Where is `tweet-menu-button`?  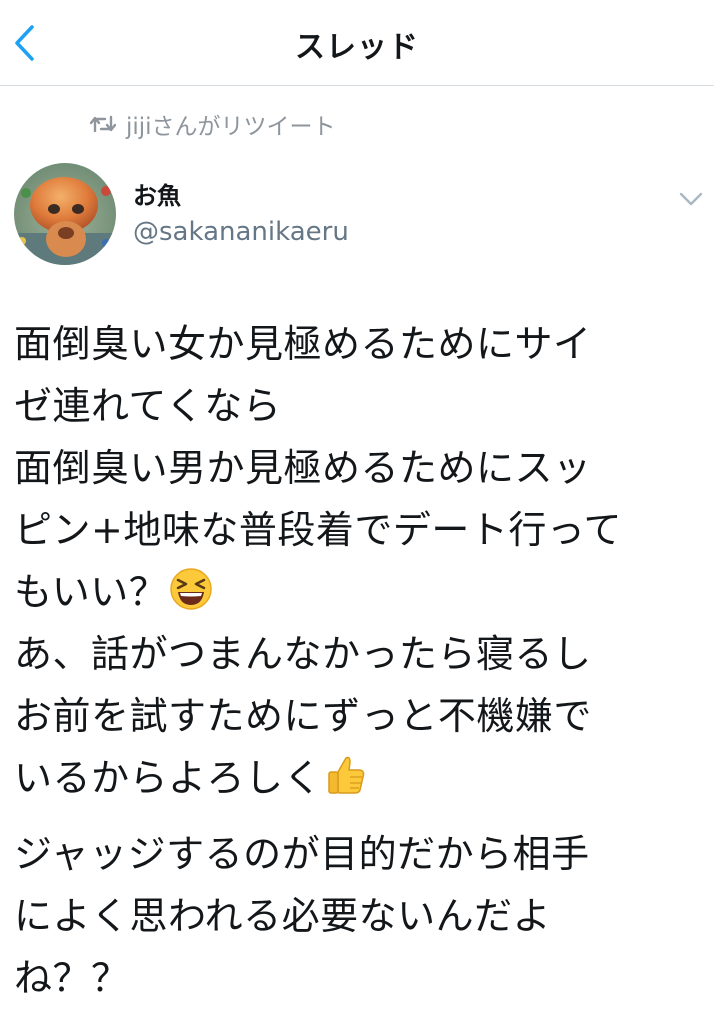
tweet-menu-button is located at coordinates (691, 199).